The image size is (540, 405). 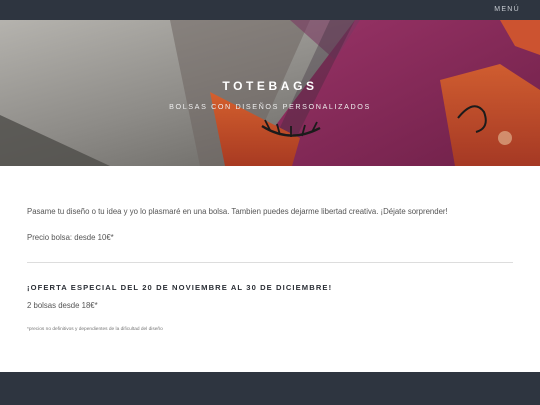 I want to click on top-navigation-bar: MENÚ, so click(x=270, y=10).